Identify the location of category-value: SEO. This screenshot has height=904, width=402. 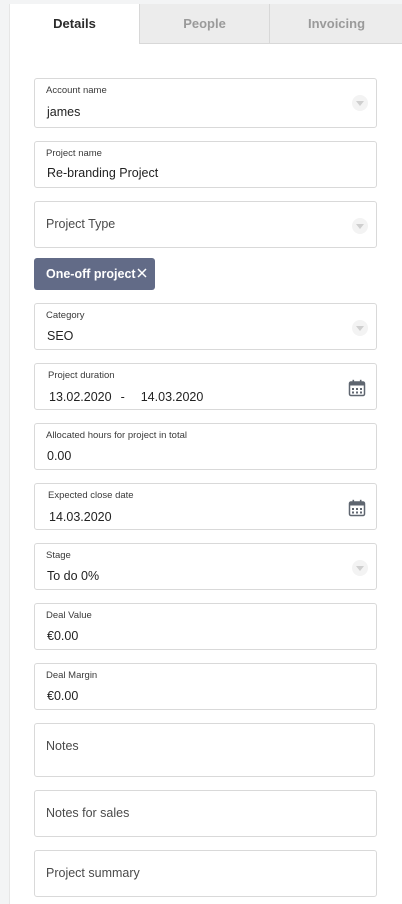
(60, 336).